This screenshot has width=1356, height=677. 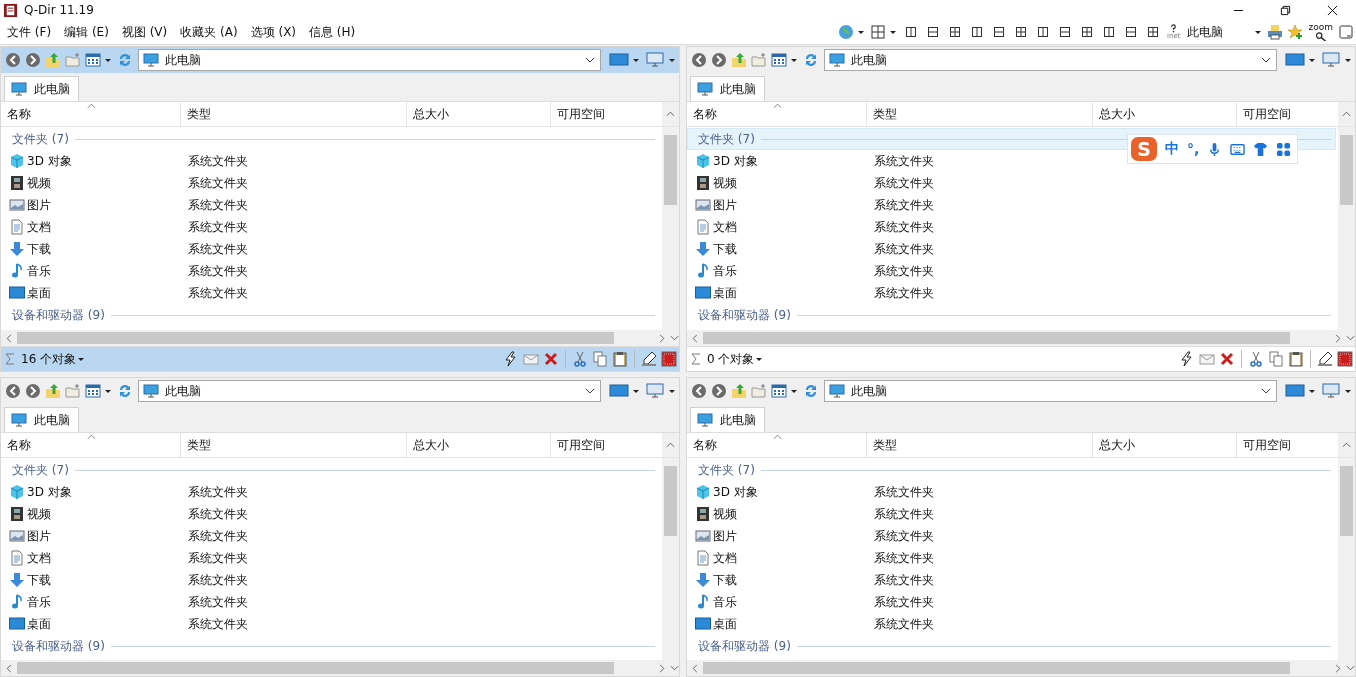 I want to click on apps-icon, so click(x=1284, y=149).